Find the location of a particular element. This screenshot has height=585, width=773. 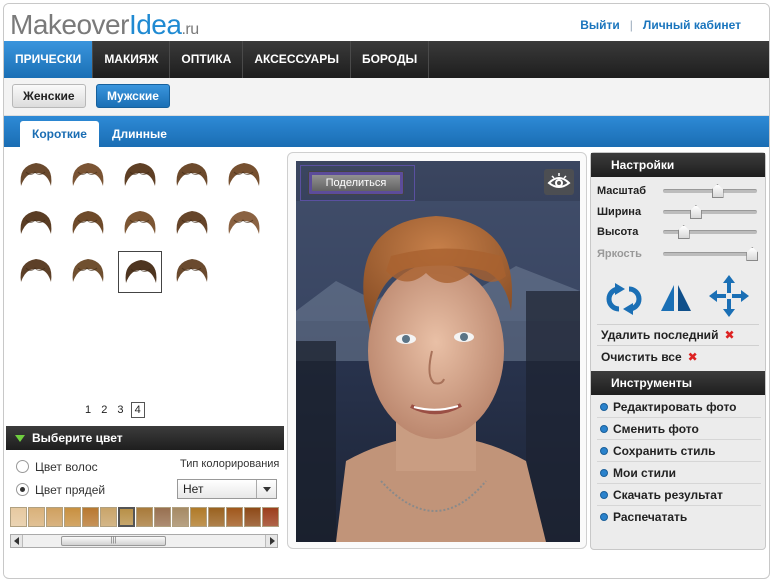

female-button: Женские is located at coordinates (49, 96).